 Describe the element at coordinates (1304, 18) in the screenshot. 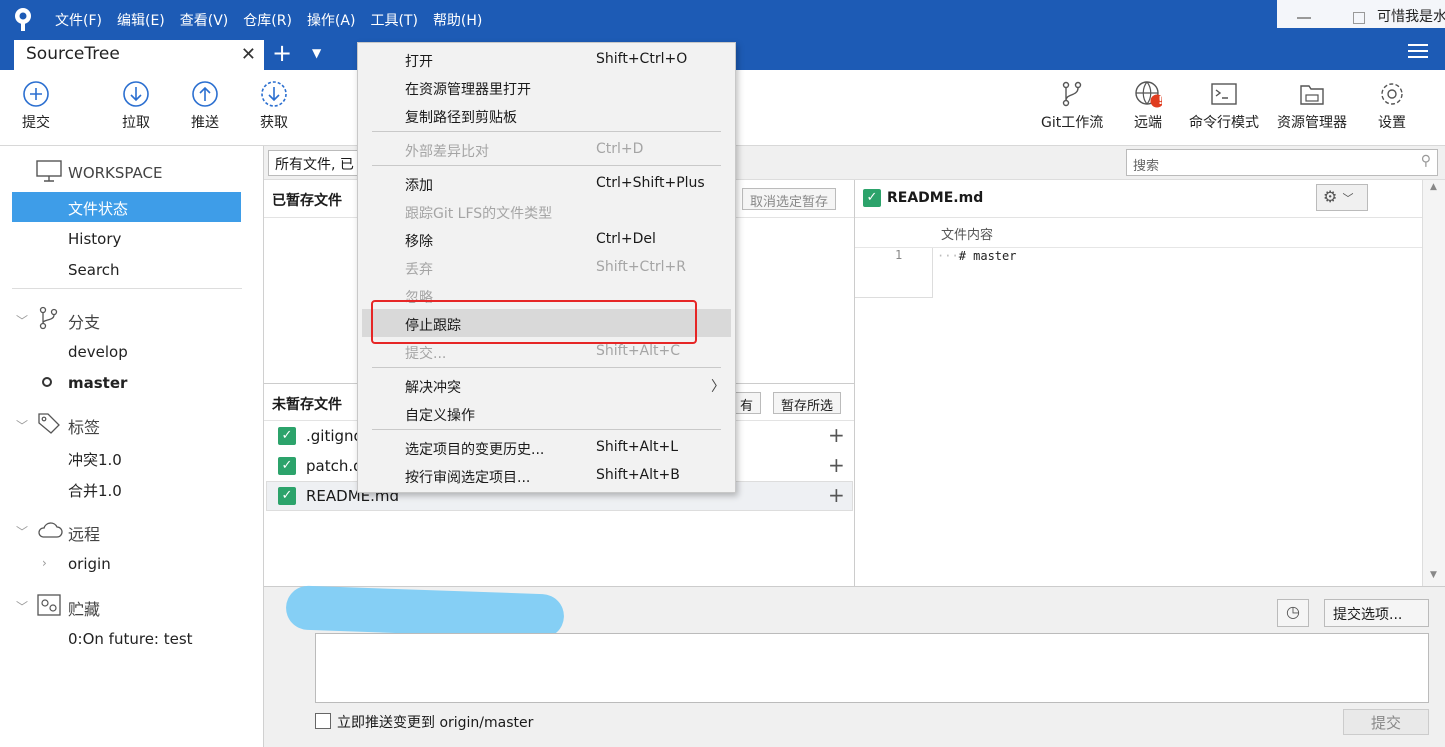

I see `minimize-icon` at that location.